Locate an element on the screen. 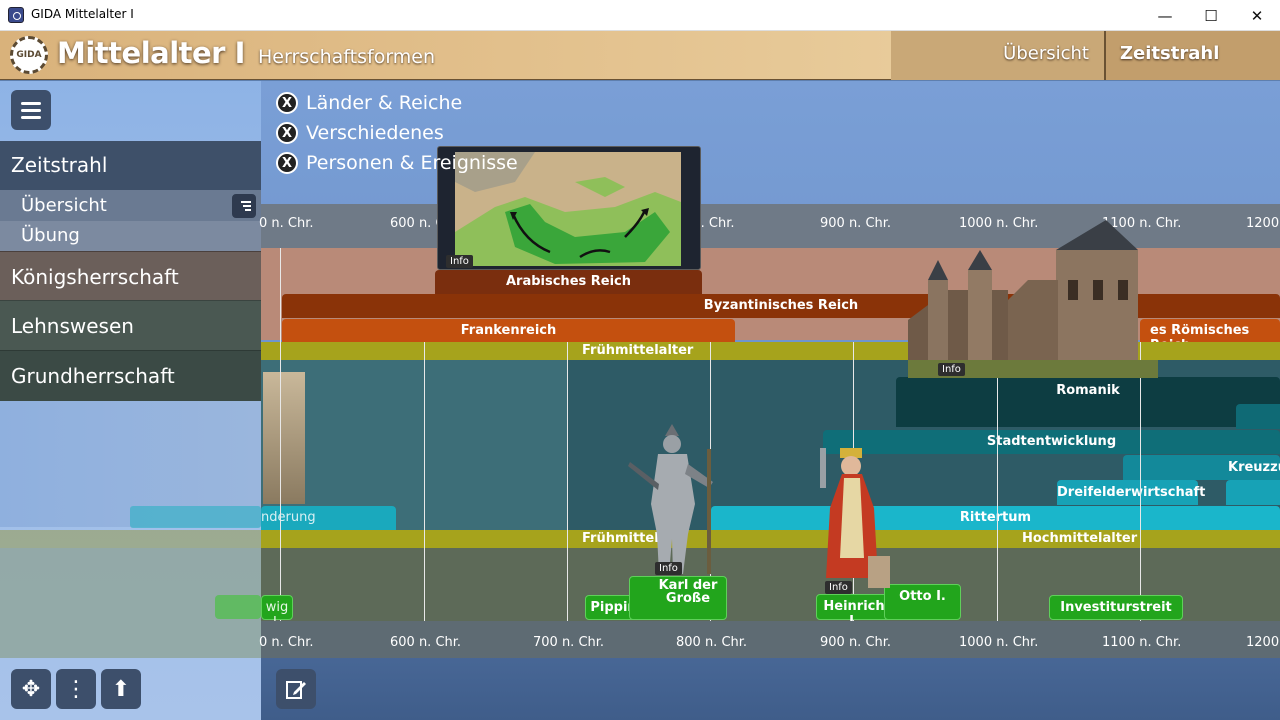  event-investiturstreit: Investiturstreit is located at coordinates (1116, 607).